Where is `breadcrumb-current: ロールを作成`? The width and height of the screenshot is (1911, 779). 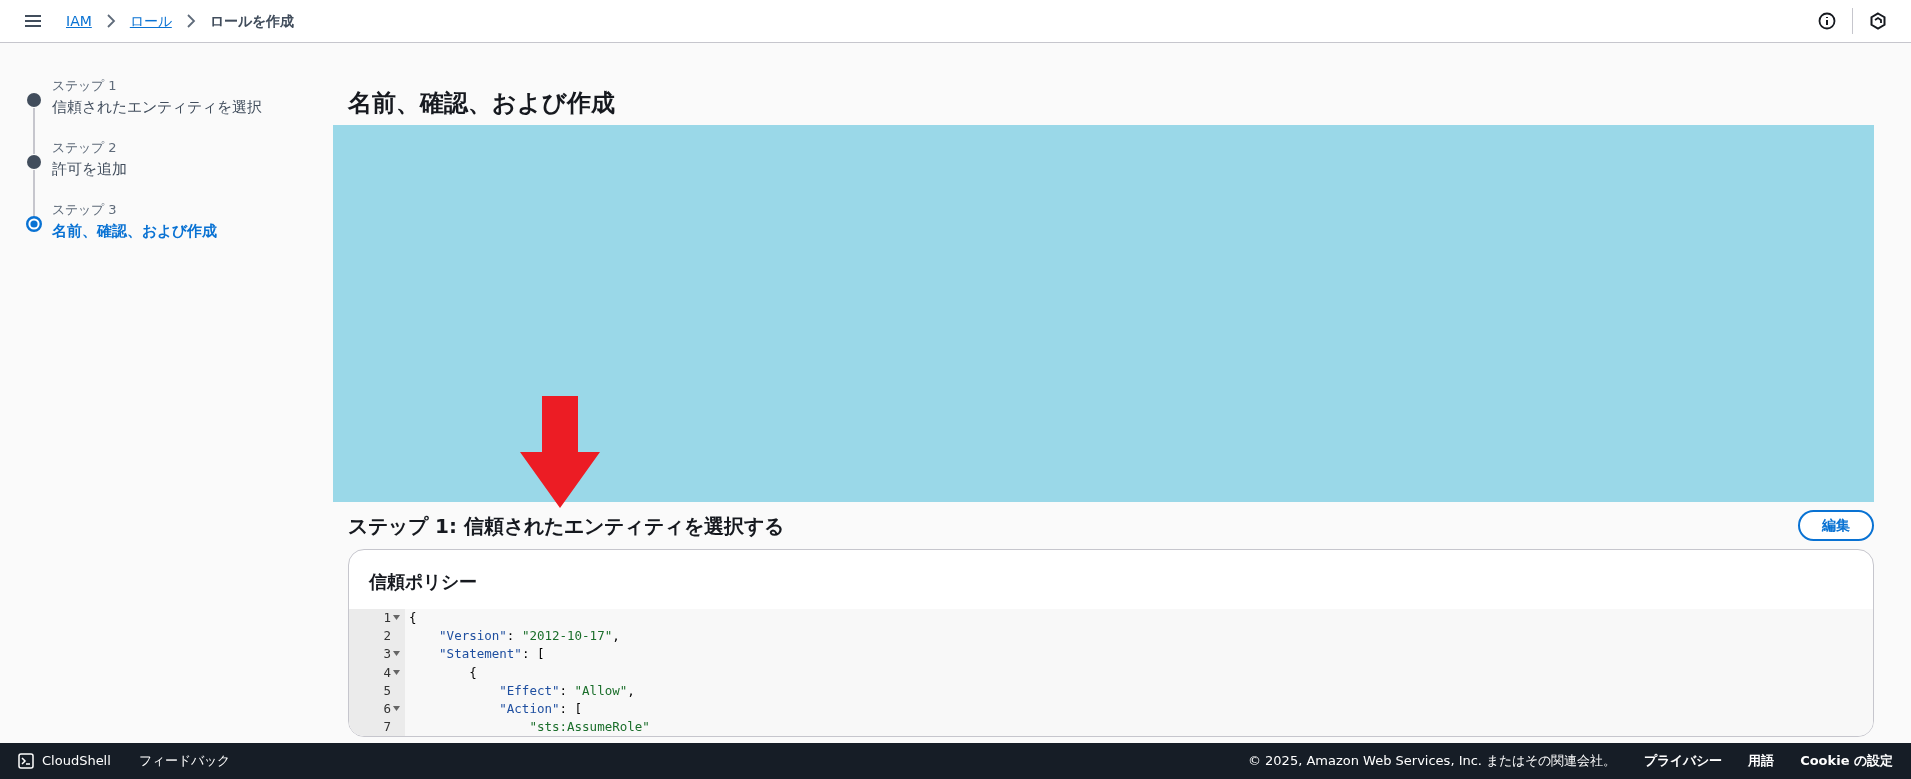 breadcrumb-current: ロールを作成 is located at coordinates (251, 21).